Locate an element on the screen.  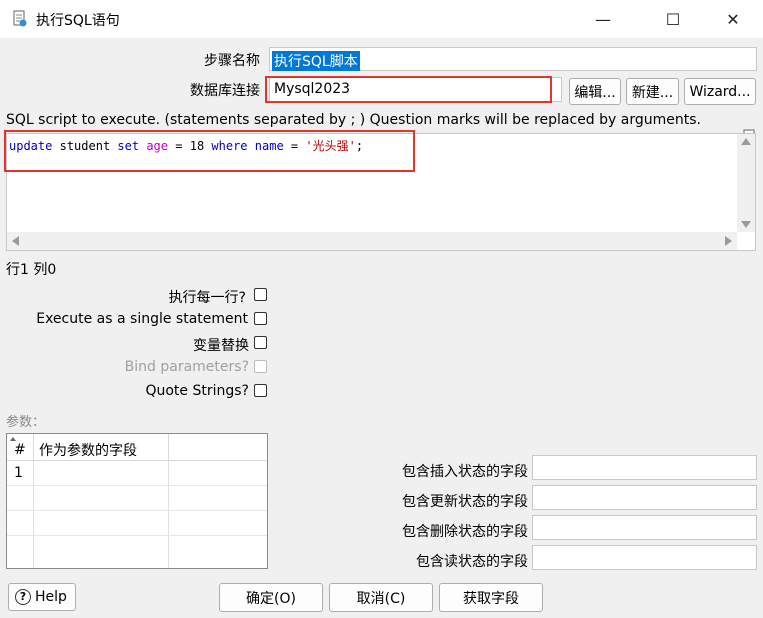
params-col-field-label: 作为参数的字段 is located at coordinates (88, 451).